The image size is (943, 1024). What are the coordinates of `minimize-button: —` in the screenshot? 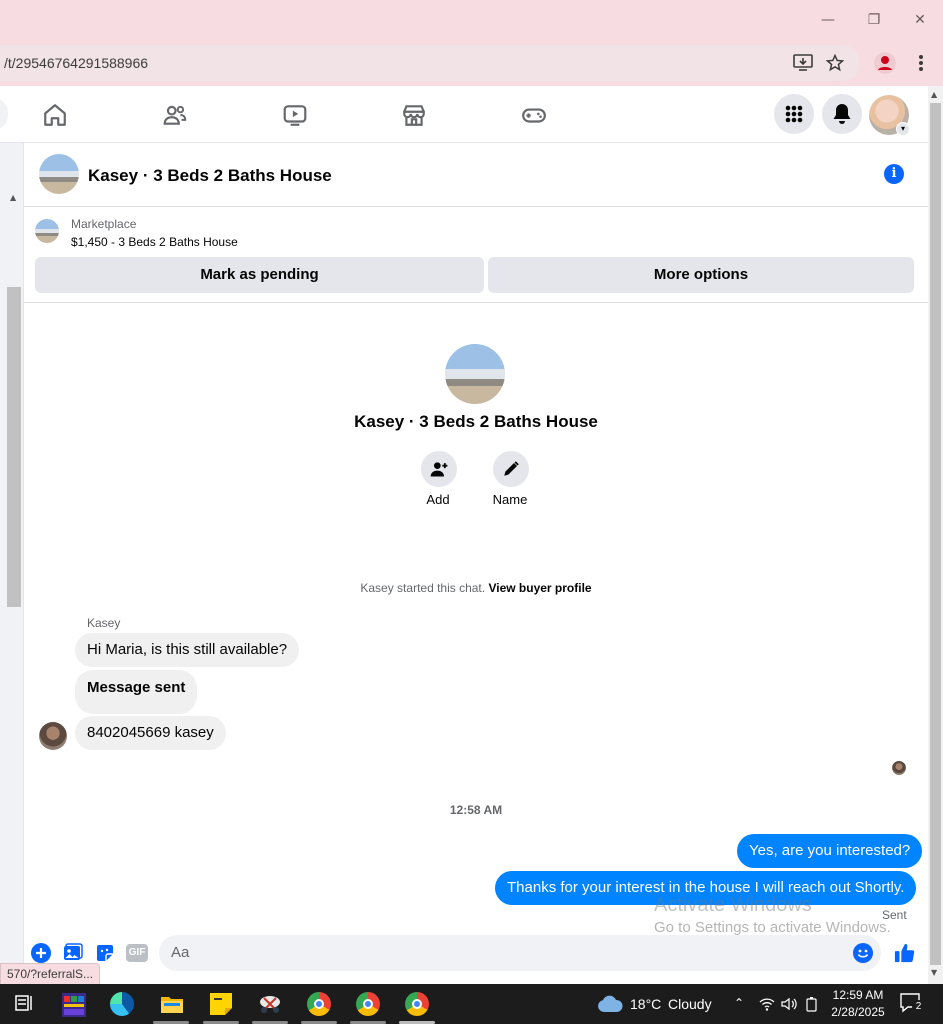 It's located at (828, 20).